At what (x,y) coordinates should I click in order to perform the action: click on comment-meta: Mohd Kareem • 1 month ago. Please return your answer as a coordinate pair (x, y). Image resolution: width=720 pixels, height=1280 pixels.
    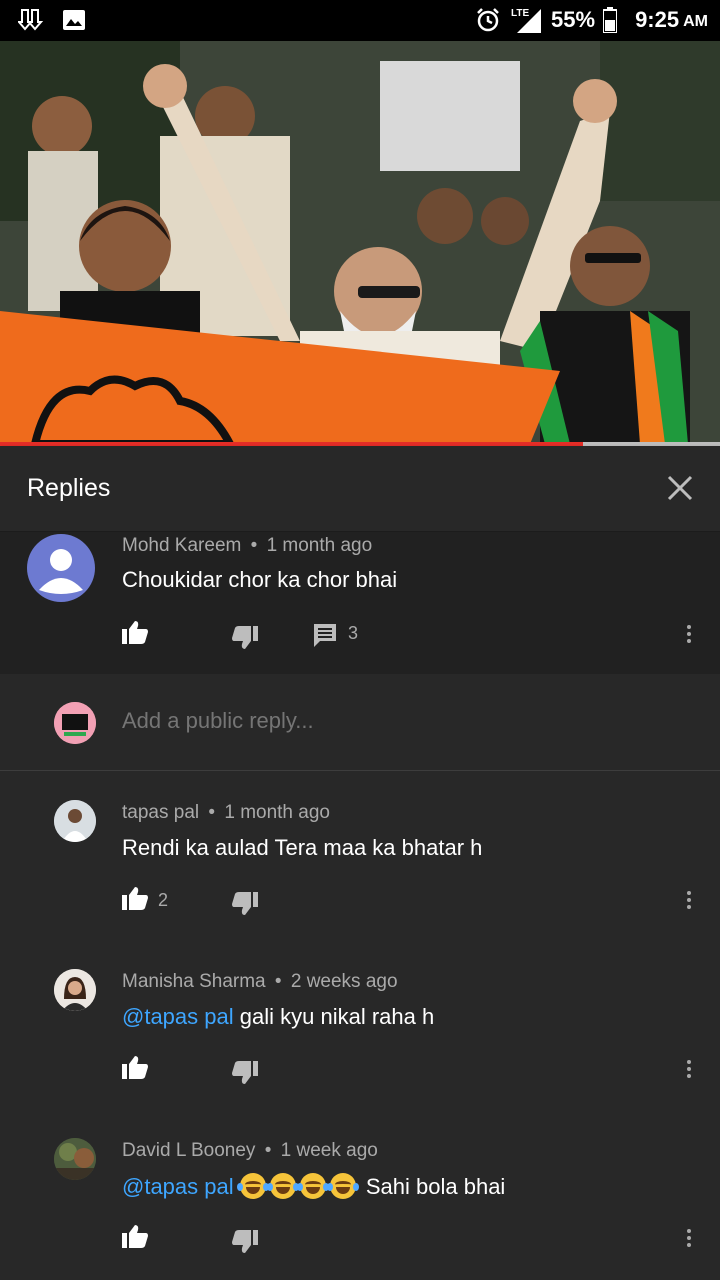
    Looking at the image, I should click on (247, 546).